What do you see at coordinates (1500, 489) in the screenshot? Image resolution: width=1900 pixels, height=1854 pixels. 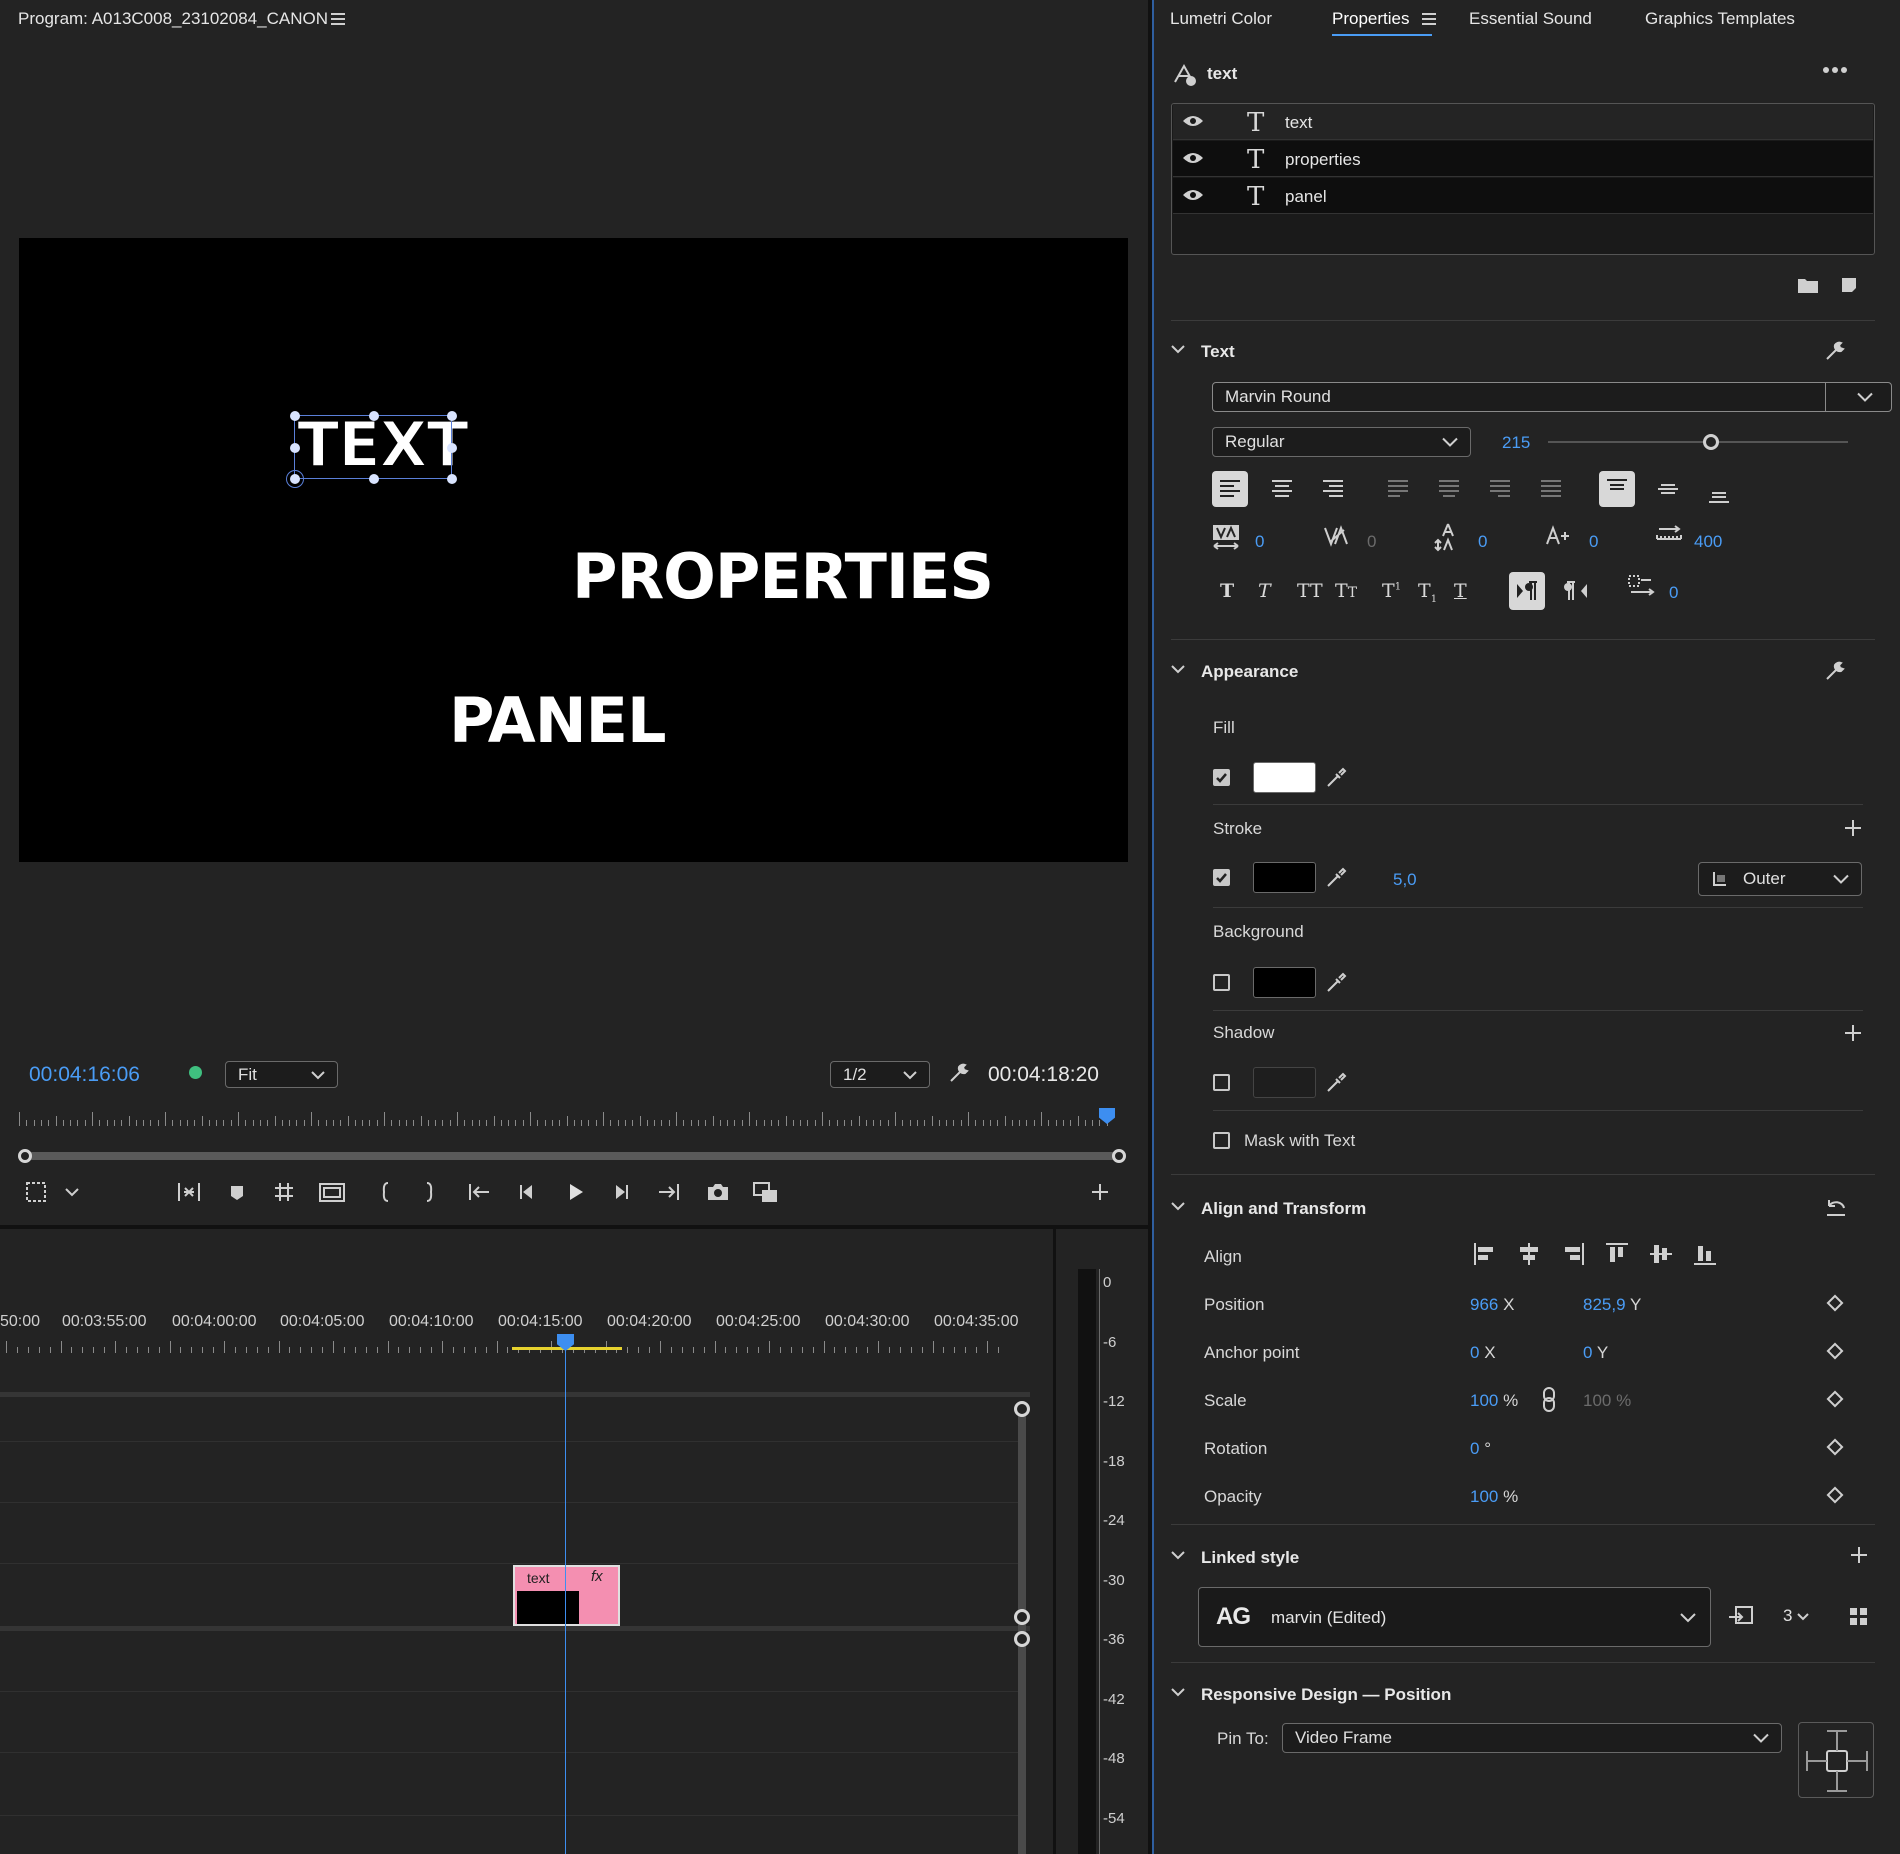 I see `justify-last-right-button` at bounding box center [1500, 489].